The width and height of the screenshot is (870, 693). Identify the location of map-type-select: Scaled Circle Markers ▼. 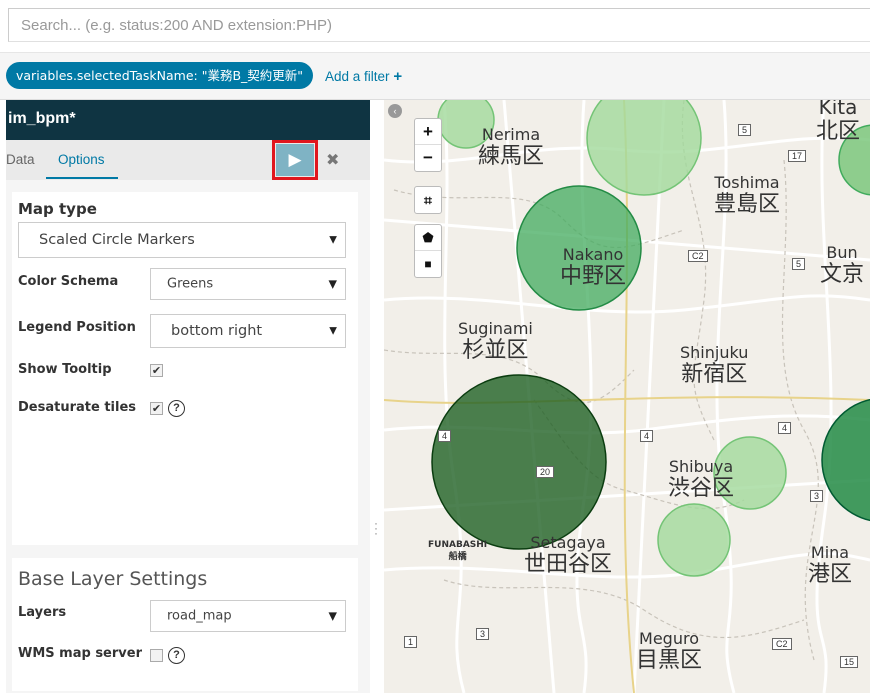
(182, 240).